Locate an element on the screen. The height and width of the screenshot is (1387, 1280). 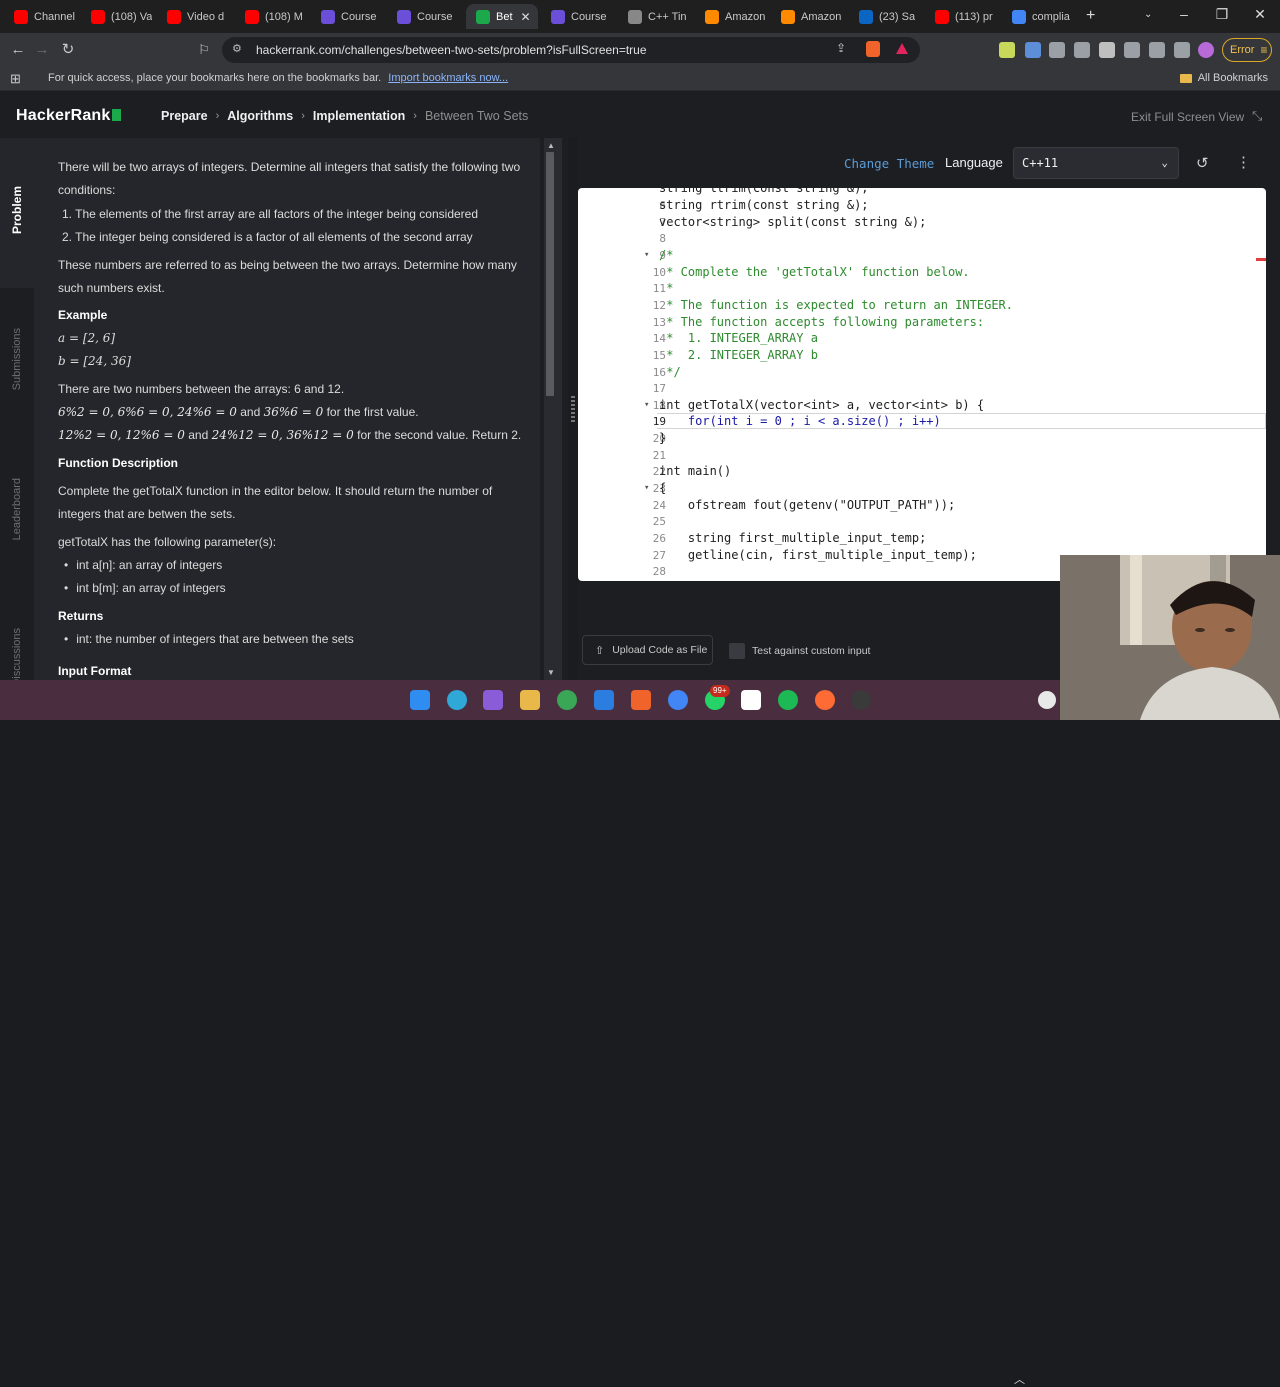
brave-rewards-icon is located at coordinates (902, 48).